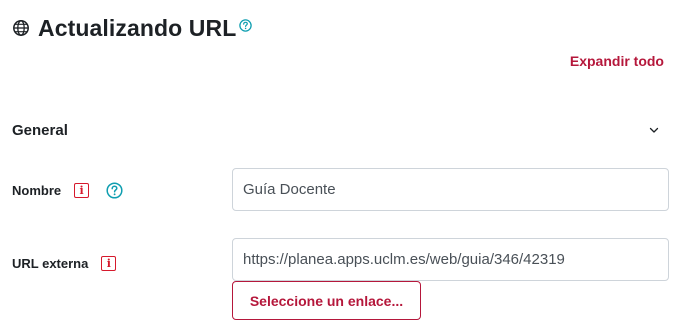 The image size is (676, 328). I want to click on chevron-down-icon, so click(654, 130).